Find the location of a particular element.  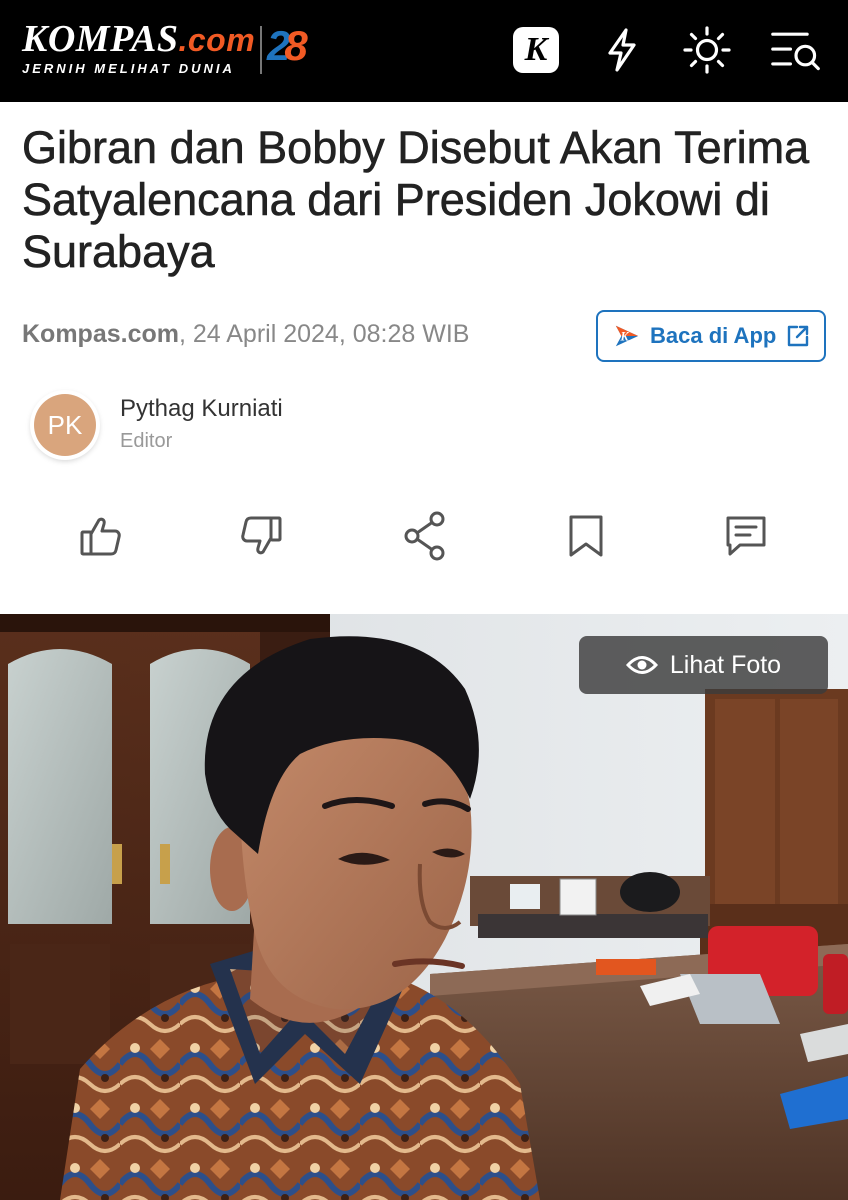

share-button is located at coordinates (425, 536).